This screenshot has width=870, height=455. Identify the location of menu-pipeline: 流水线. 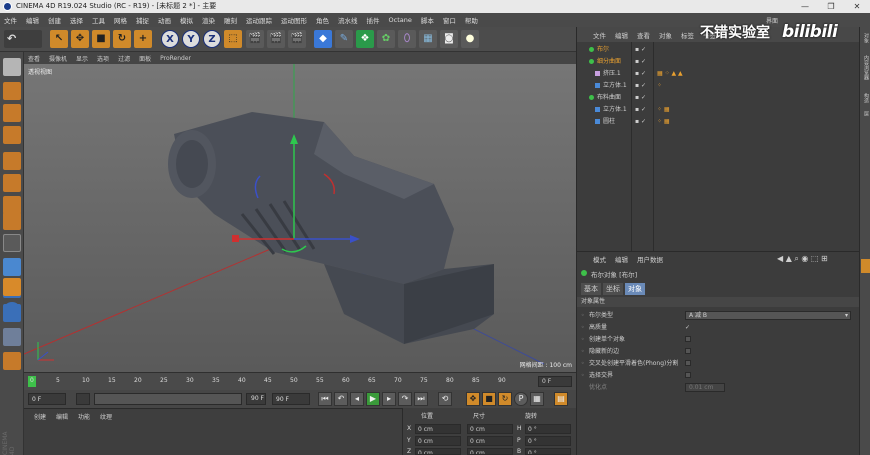
(348, 20).